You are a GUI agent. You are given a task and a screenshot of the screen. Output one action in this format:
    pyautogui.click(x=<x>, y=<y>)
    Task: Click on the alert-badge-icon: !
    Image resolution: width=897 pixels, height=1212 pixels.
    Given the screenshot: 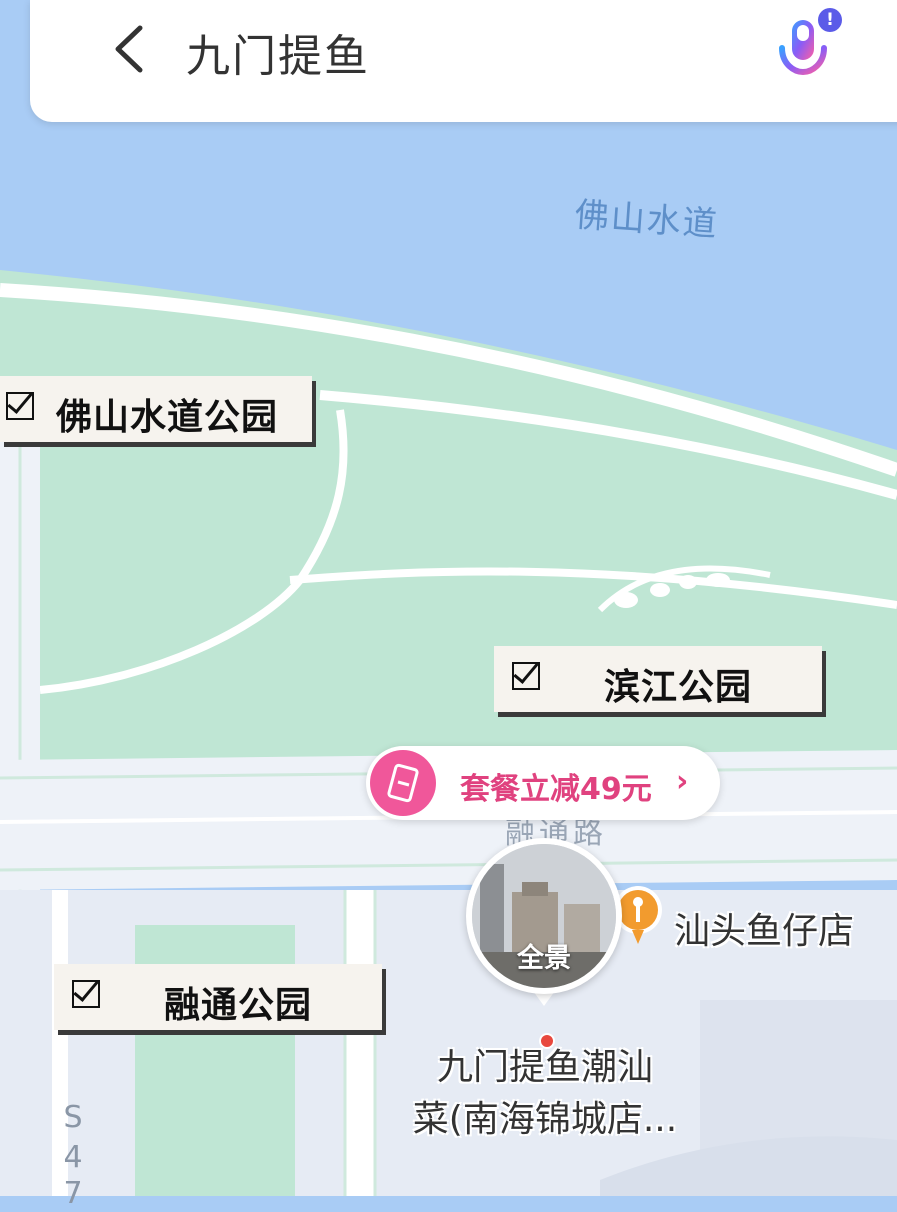 What is the action you would take?
    pyautogui.click(x=830, y=20)
    